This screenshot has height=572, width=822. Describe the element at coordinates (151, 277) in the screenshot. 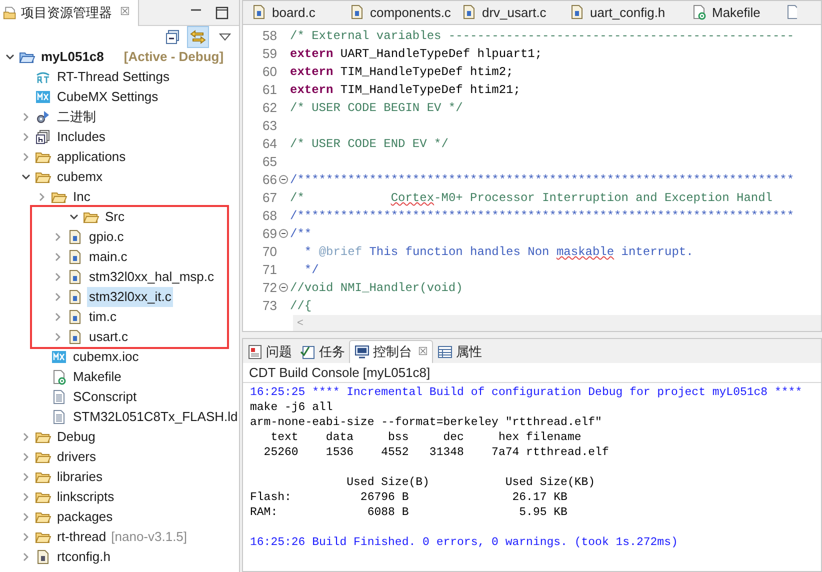

I see `tree-item: stm32l0xx_hal_msp.c` at that location.